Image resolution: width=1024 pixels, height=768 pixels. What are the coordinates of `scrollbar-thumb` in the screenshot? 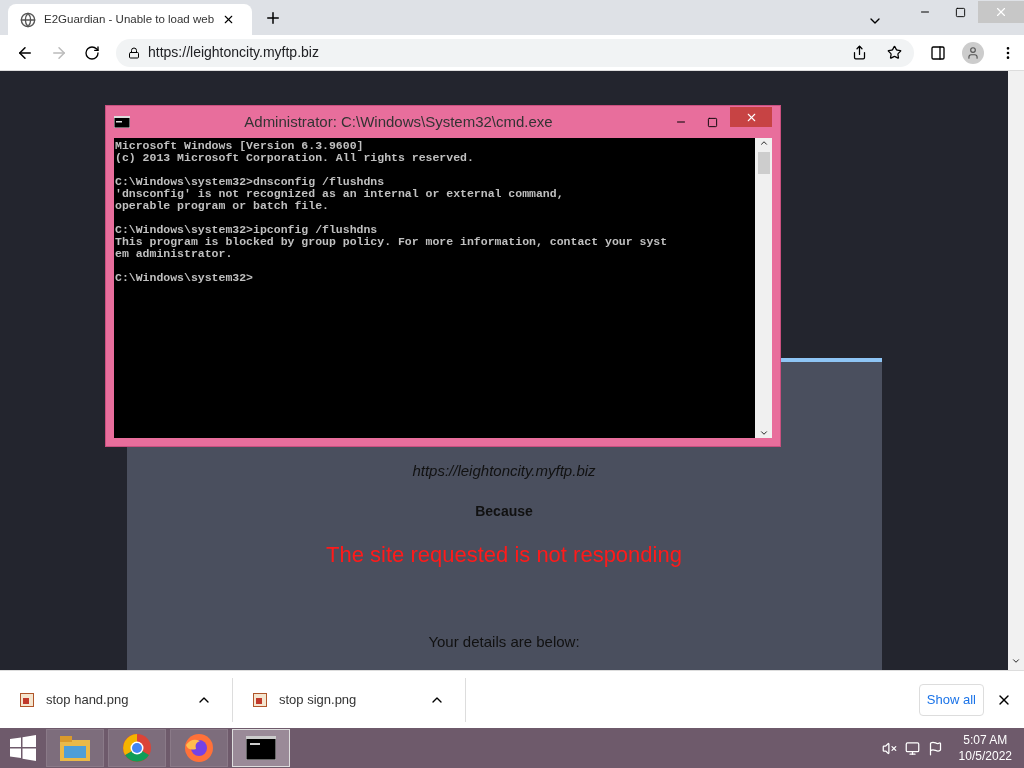 It's located at (763, 163).